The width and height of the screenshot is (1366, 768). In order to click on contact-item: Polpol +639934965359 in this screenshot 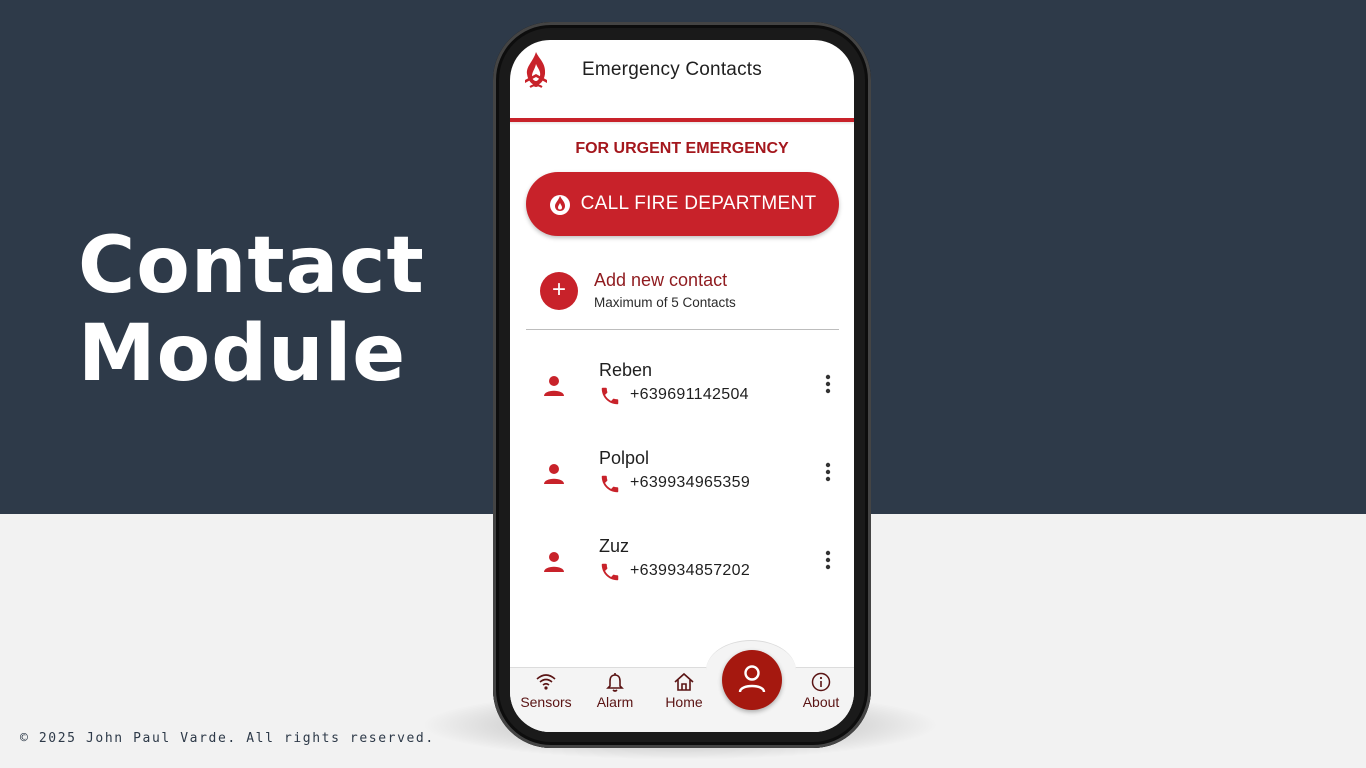, I will do `click(682, 478)`.